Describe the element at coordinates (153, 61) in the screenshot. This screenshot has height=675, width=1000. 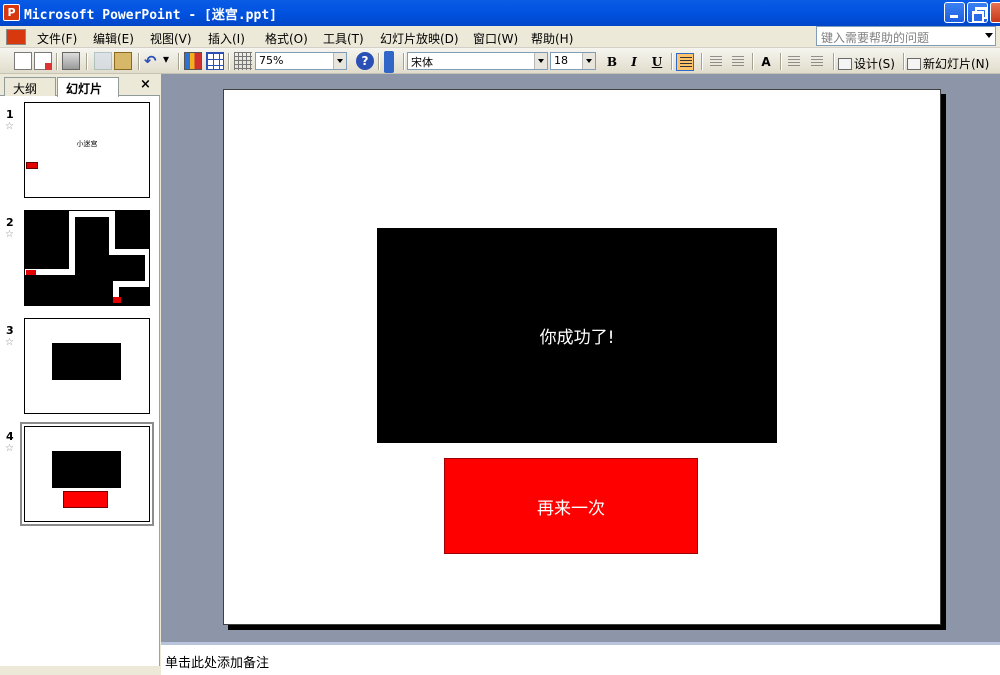
I see `undo-icon: ↶` at that location.